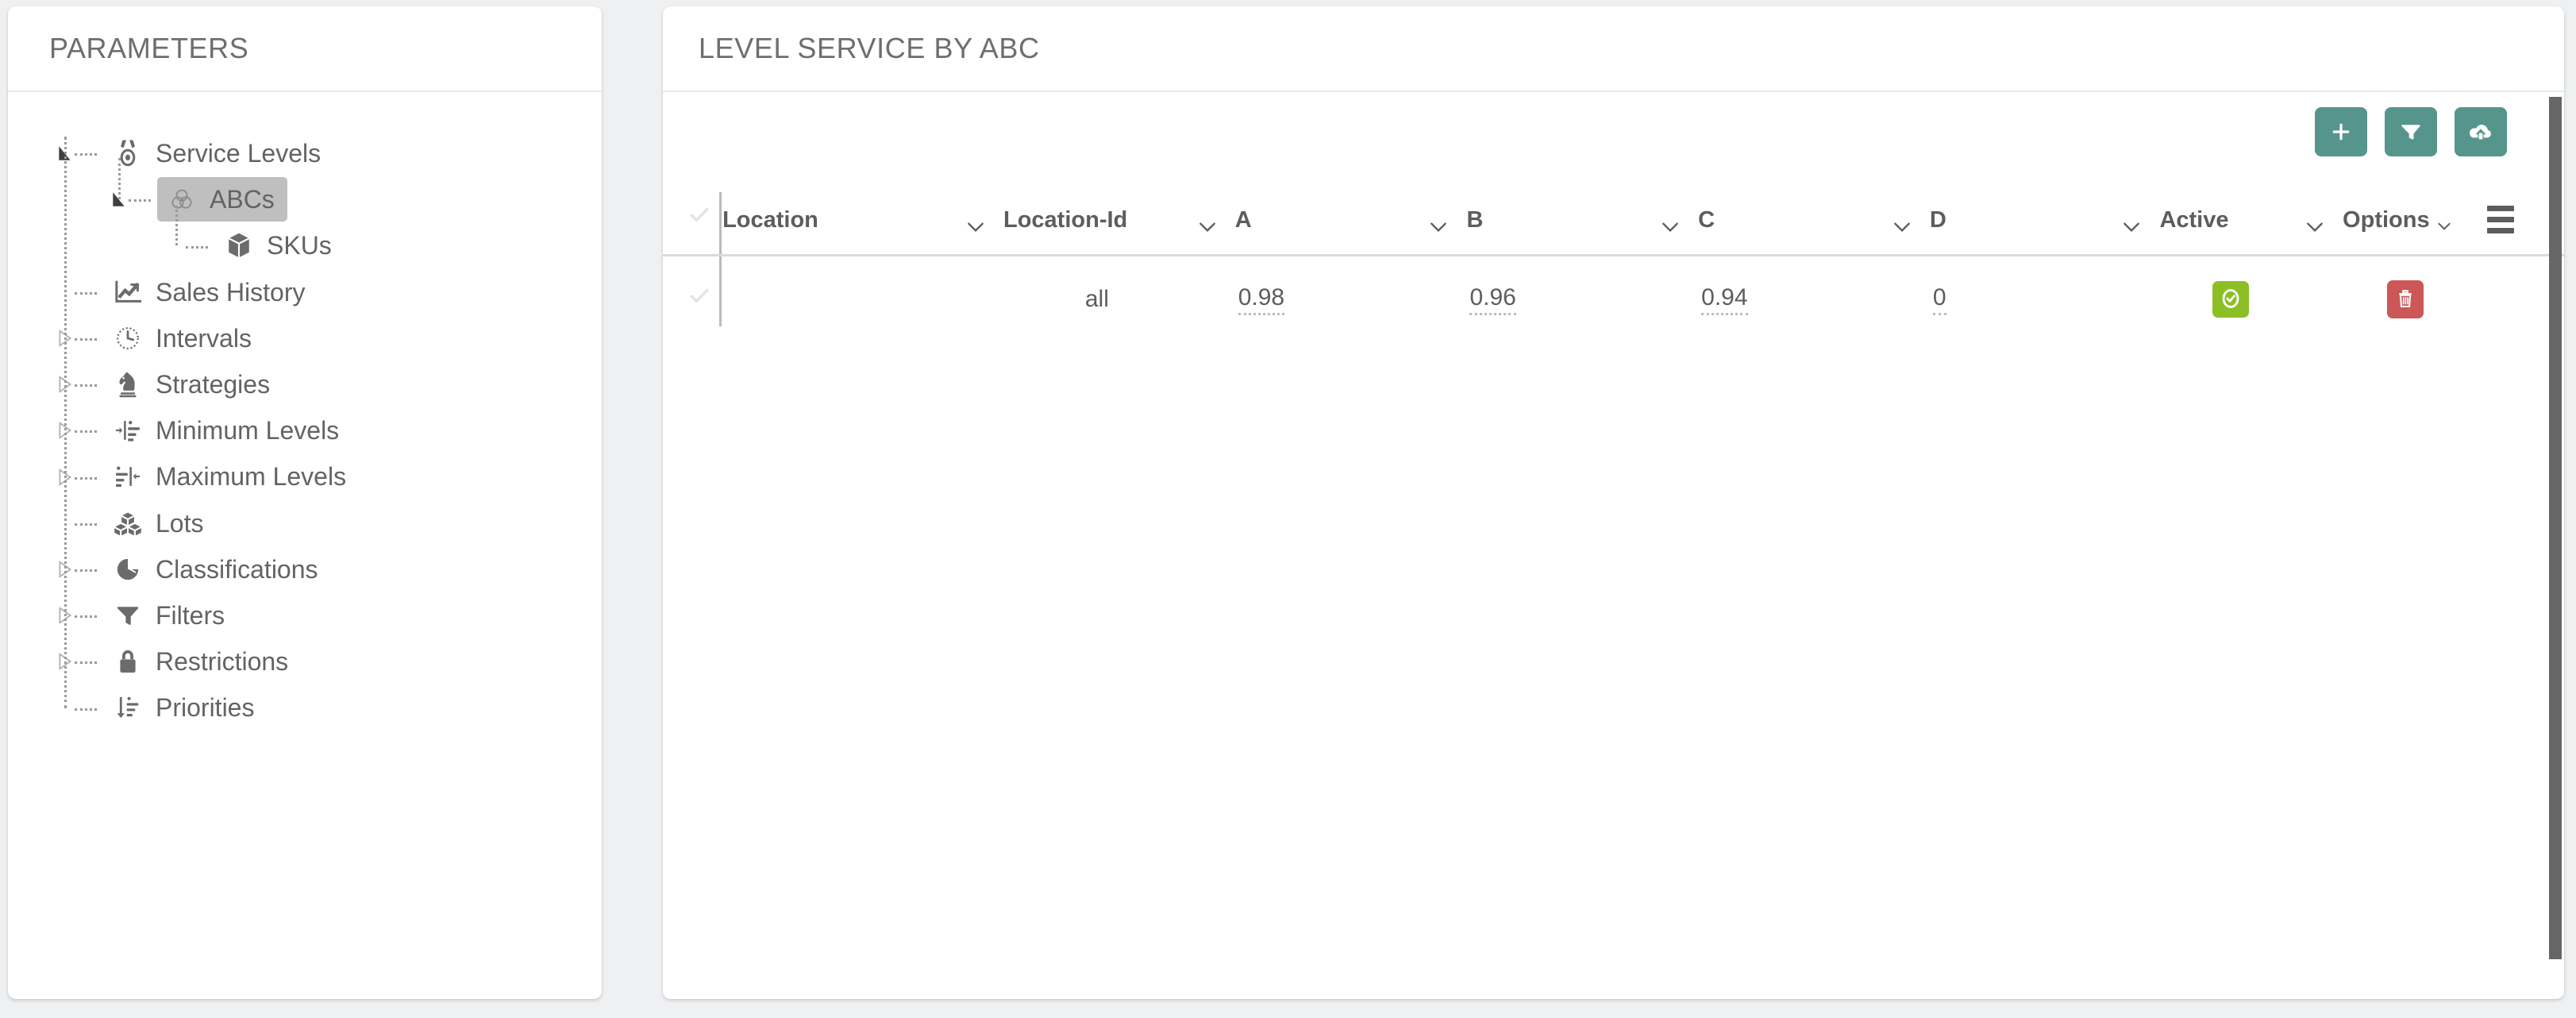 This screenshot has height=1018, width=2576. I want to click on status-badge-active, so click(2230, 299).